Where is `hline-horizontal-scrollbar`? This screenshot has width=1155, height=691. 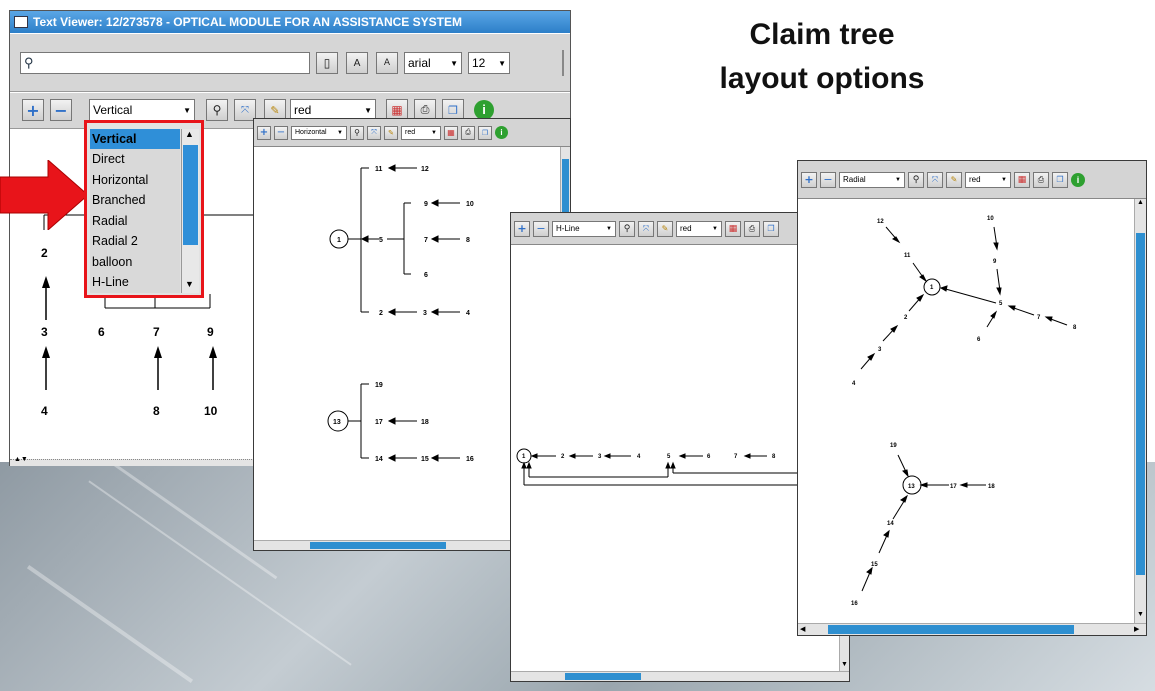
hline-horizontal-scrollbar is located at coordinates (680, 676).